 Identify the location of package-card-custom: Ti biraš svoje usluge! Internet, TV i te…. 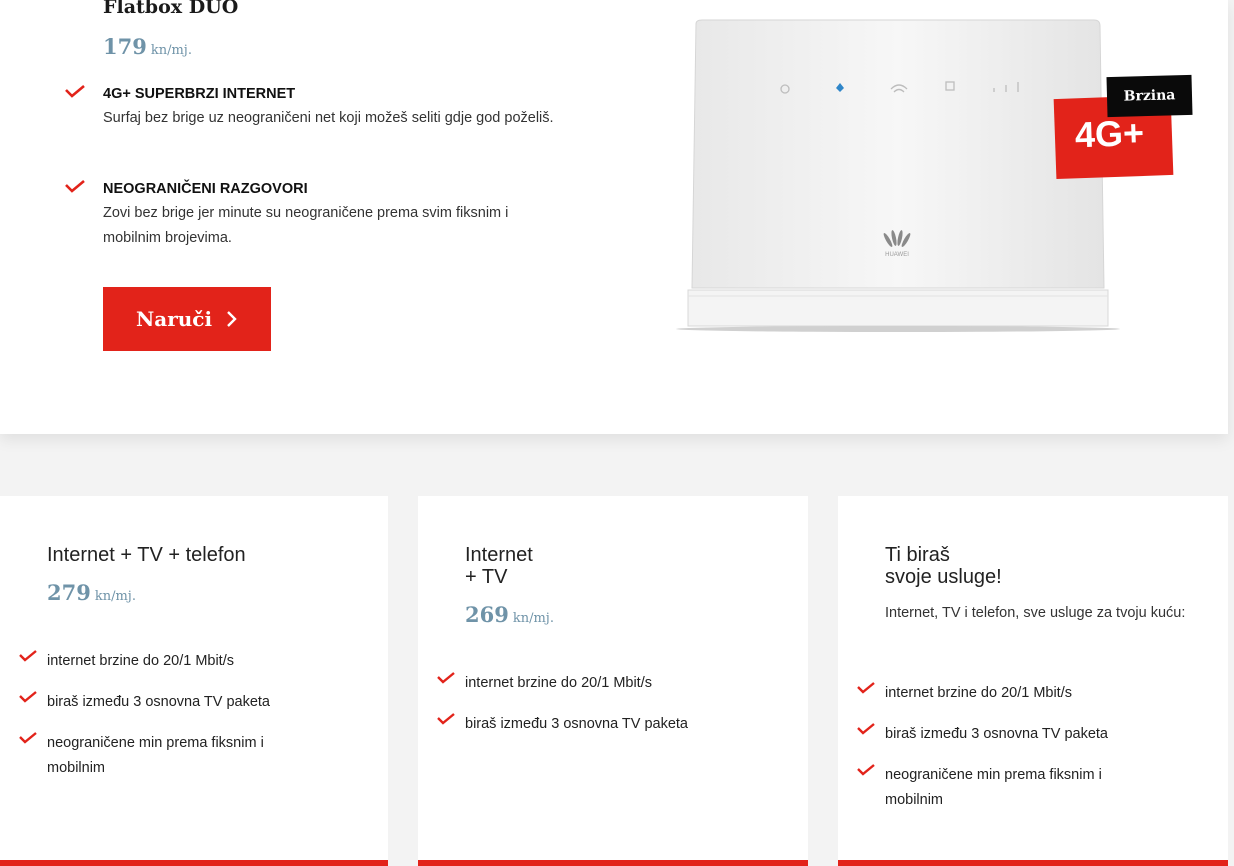
(1033, 681).